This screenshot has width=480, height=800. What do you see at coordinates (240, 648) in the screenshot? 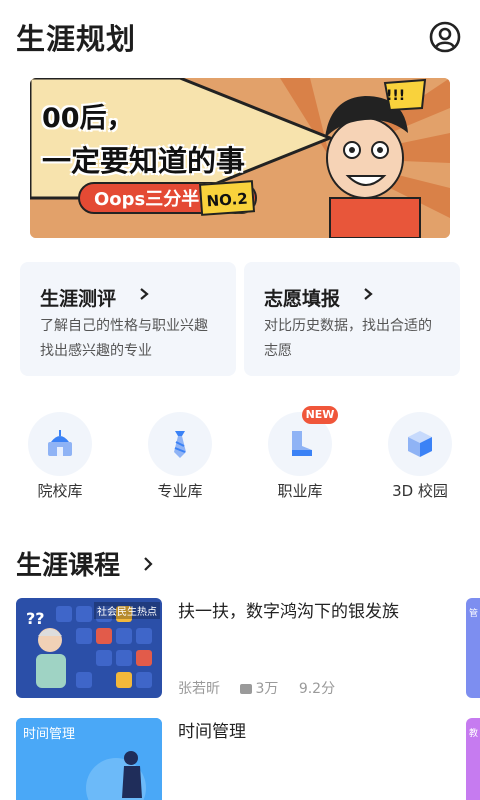
I see `course-item: ?? 社会民生热点 扶一扶，数字鸿沟下的银发族 张若昕 3万 9.2分` at bounding box center [240, 648].